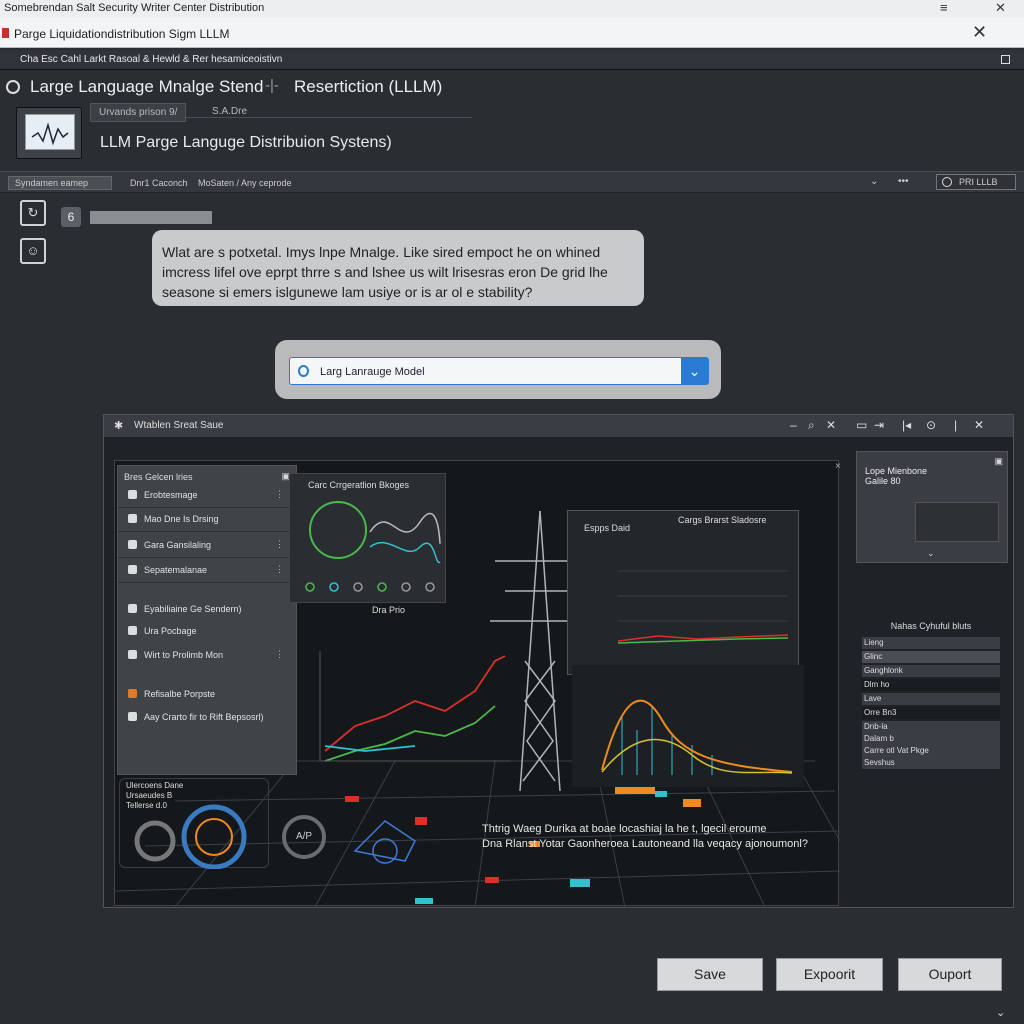 The width and height of the screenshot is (1024, 1024). I want to click on monitor-icon, so click(49, 133).